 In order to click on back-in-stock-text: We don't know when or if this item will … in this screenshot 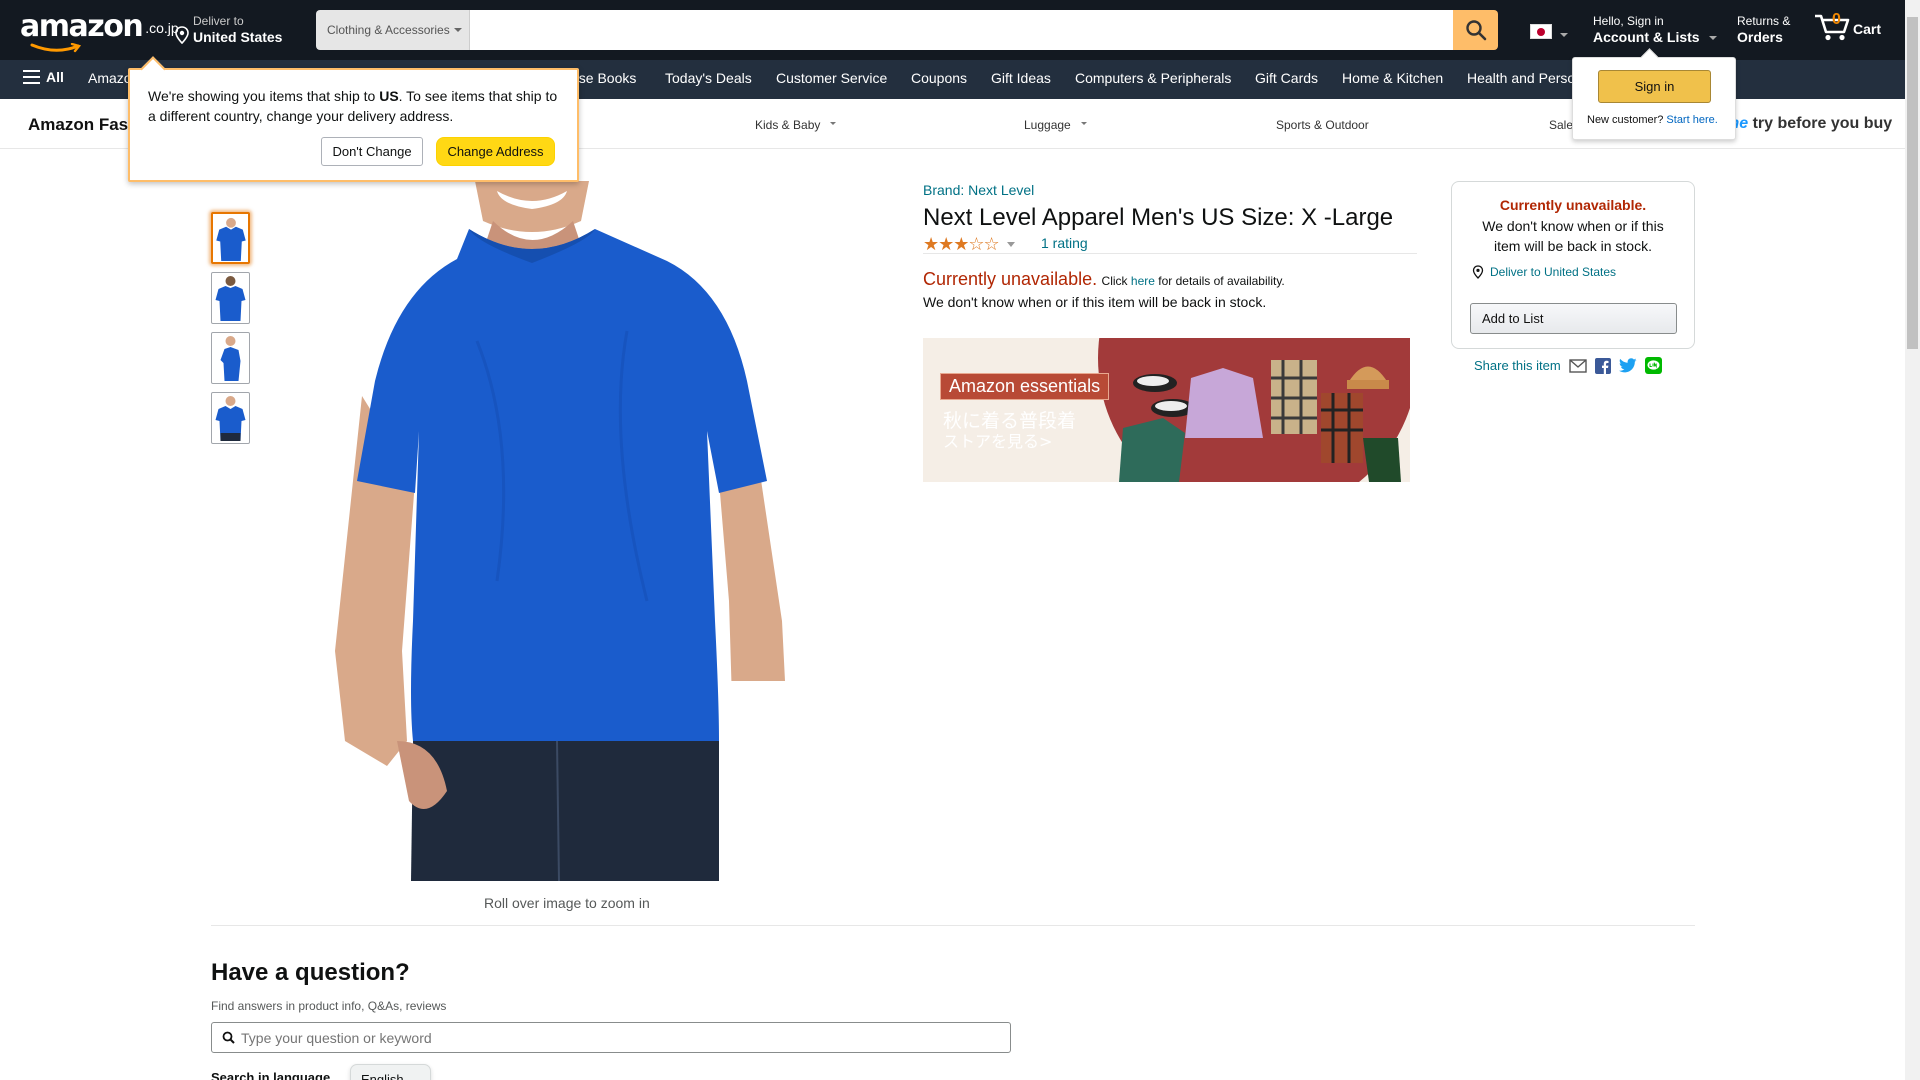, I will do `click(1095, 302)`.